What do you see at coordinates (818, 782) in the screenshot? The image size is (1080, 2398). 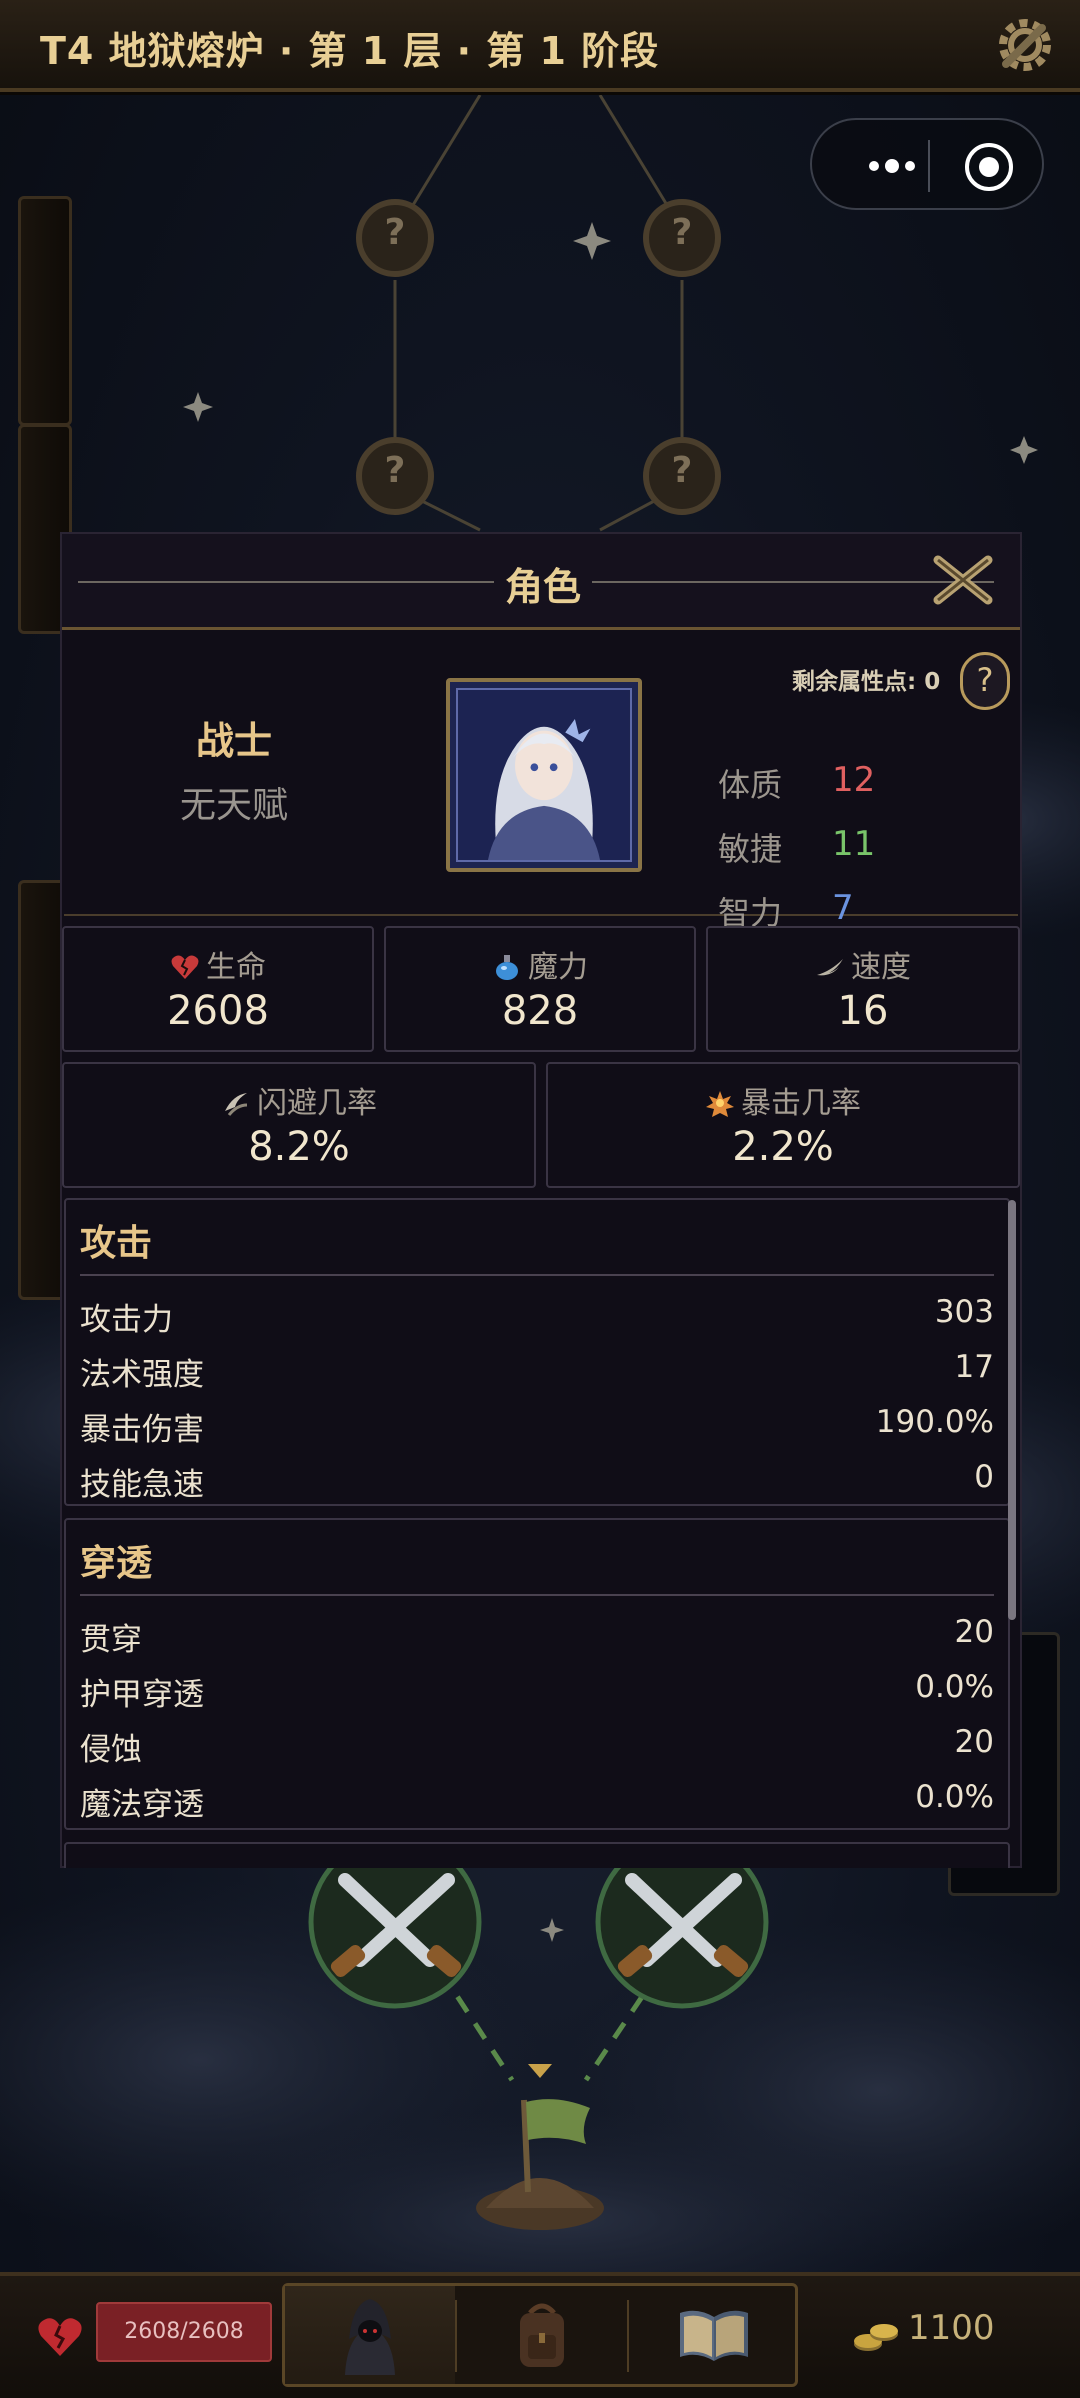 I see `attribute-row-constitution: 体质 12` at bounding box center [818, 782].